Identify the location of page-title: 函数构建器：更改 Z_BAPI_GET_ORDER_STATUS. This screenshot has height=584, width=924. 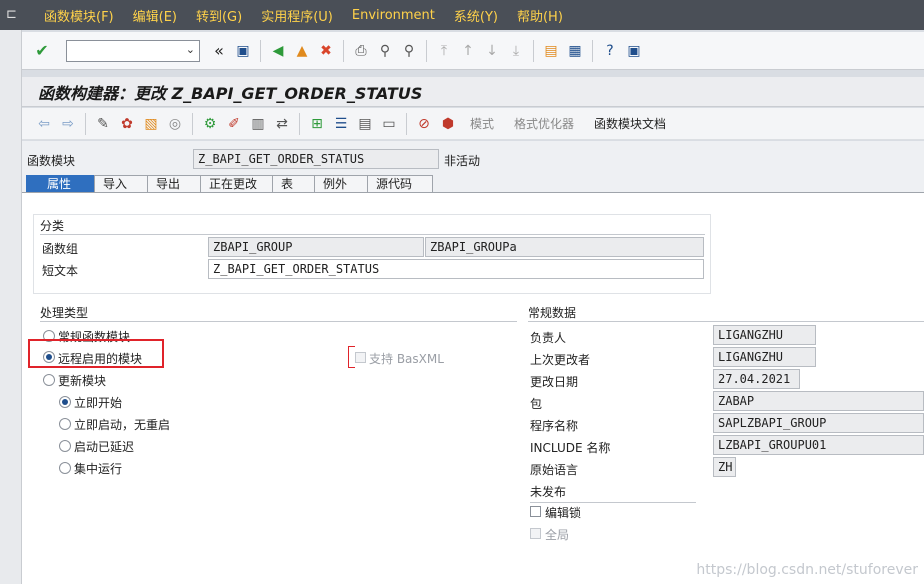
(230, 93).